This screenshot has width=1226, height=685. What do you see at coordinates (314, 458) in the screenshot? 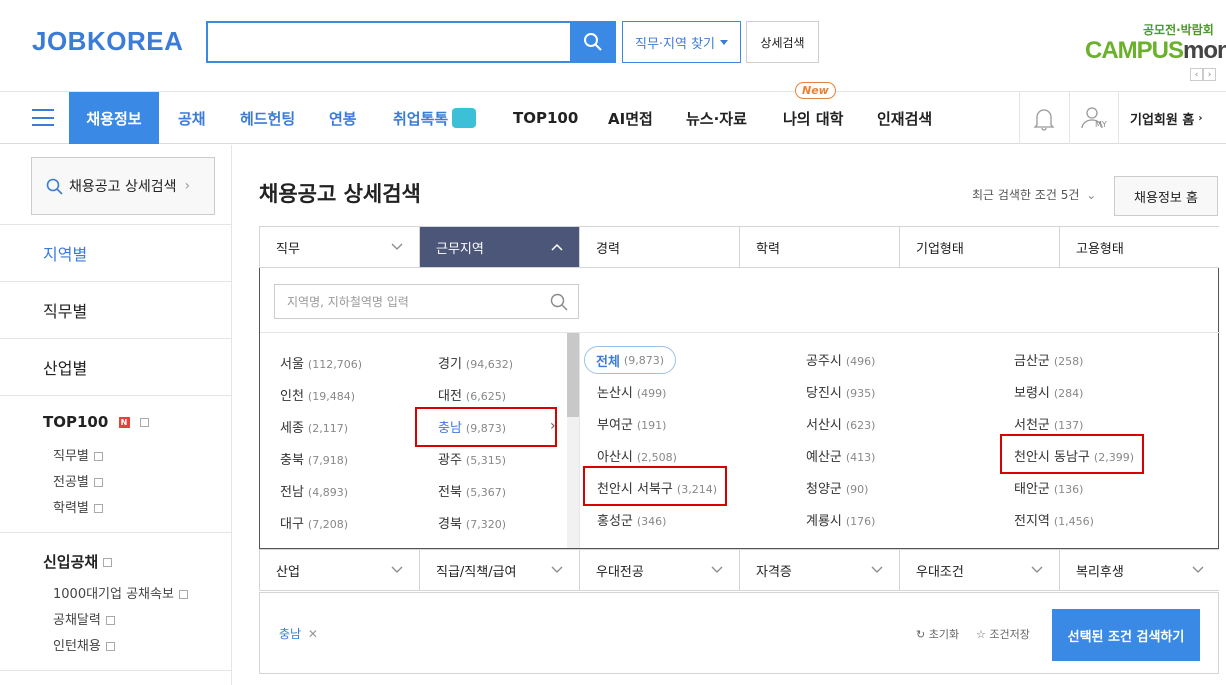
I see `region-item: 충북 (7,918)` at bounding box center [314, 458].